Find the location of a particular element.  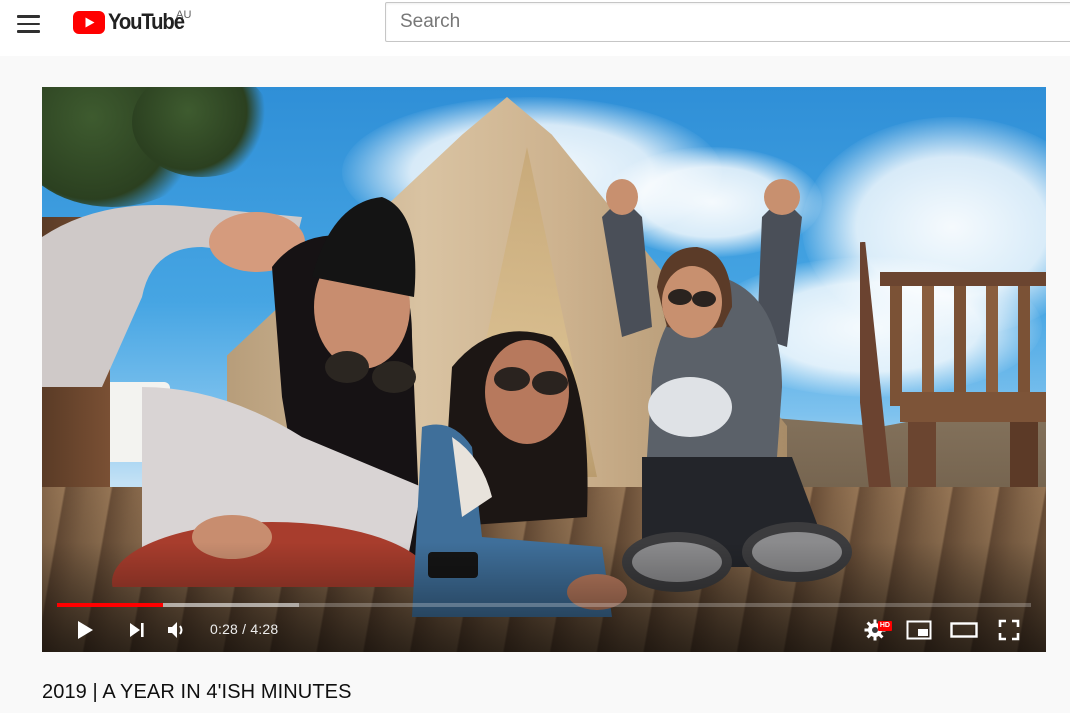

progress-played is located at coordinates (110, 605).